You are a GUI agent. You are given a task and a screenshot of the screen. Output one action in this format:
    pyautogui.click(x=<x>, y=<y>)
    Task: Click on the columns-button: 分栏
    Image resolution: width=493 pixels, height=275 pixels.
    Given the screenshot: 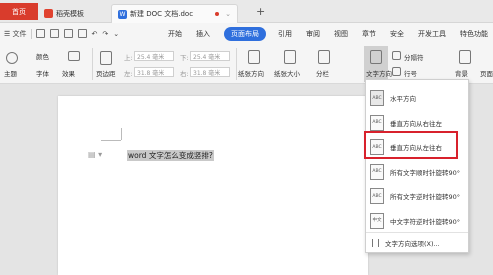 What is the action you would take?
    pyautogui.click(x=322, y=73)
    